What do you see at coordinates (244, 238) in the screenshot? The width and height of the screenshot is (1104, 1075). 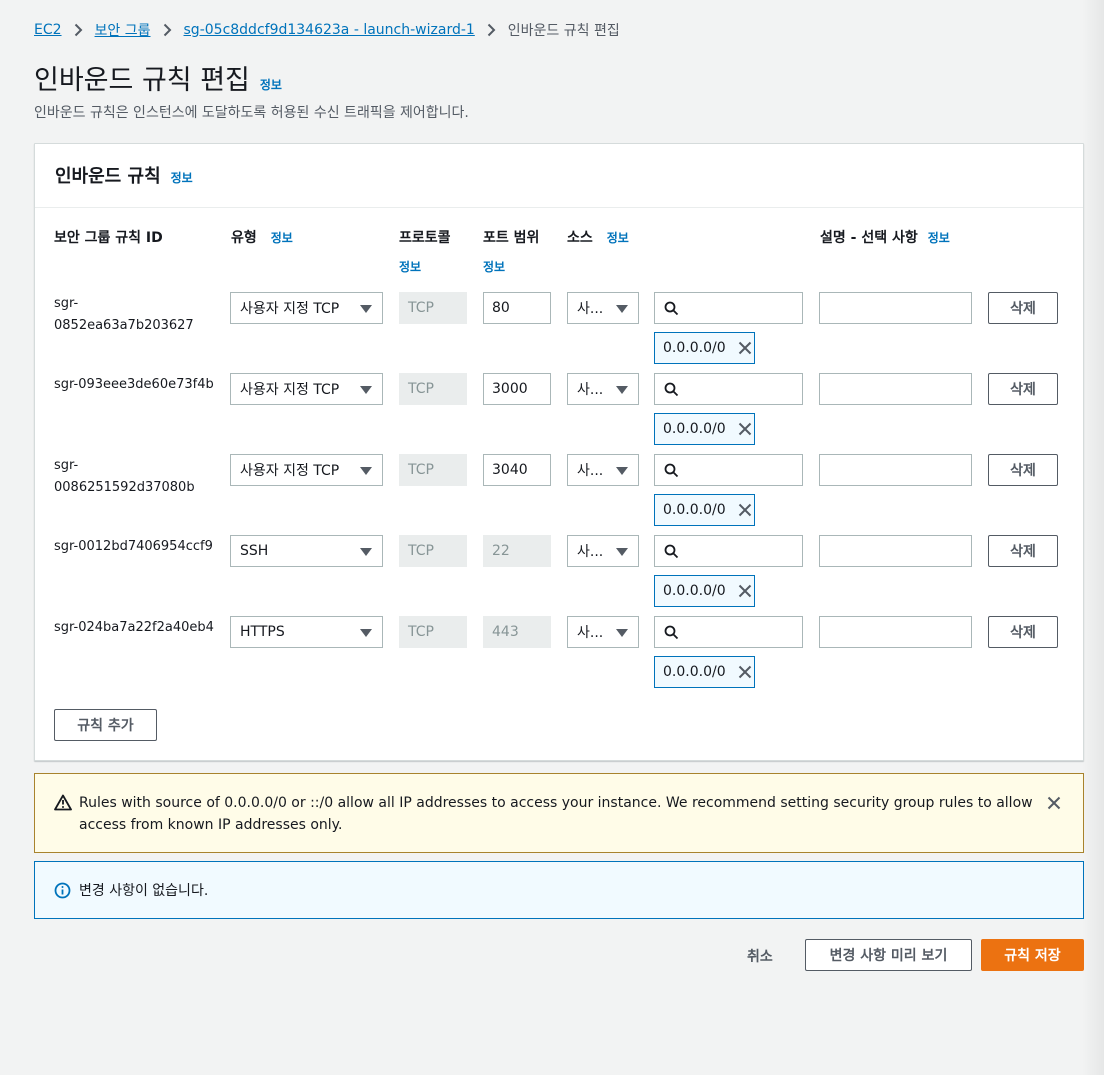 I see `column-type-label: 유형` at bounding box center [244, 238].